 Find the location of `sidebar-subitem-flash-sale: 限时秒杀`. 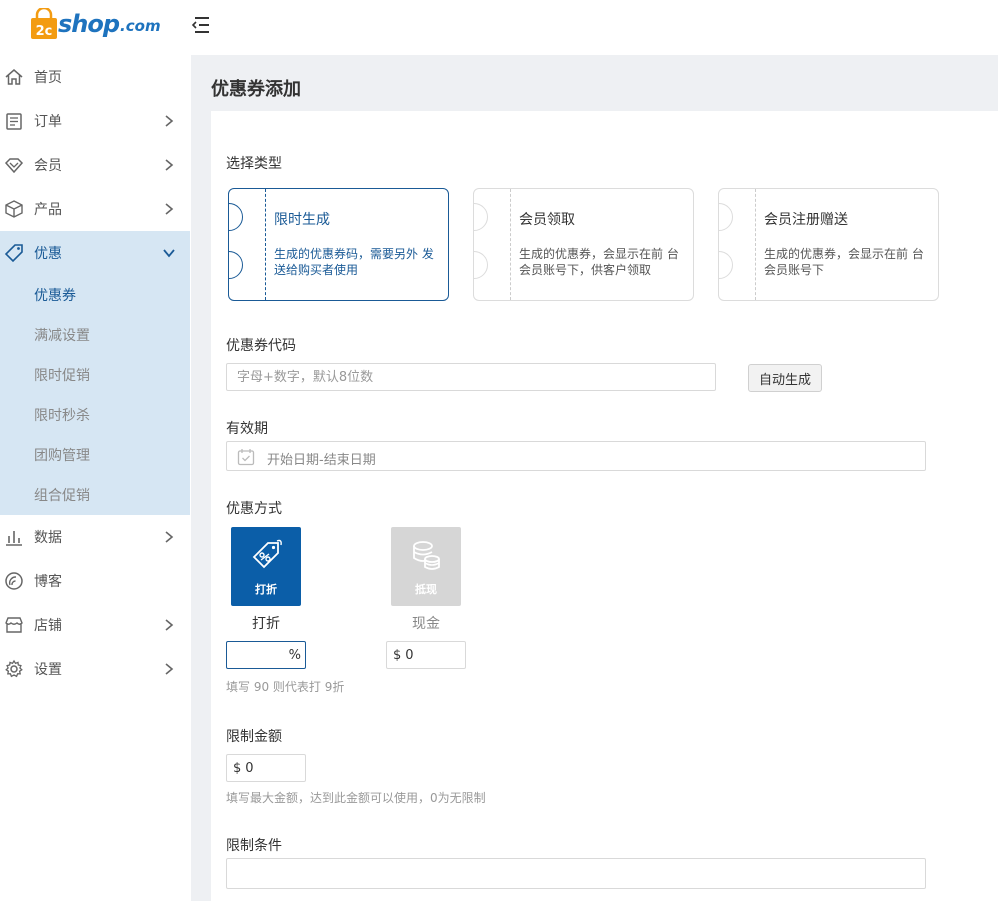

sidebar-subitem-flash-sale: 限时秒杀 is located at coordinates (95, 415).